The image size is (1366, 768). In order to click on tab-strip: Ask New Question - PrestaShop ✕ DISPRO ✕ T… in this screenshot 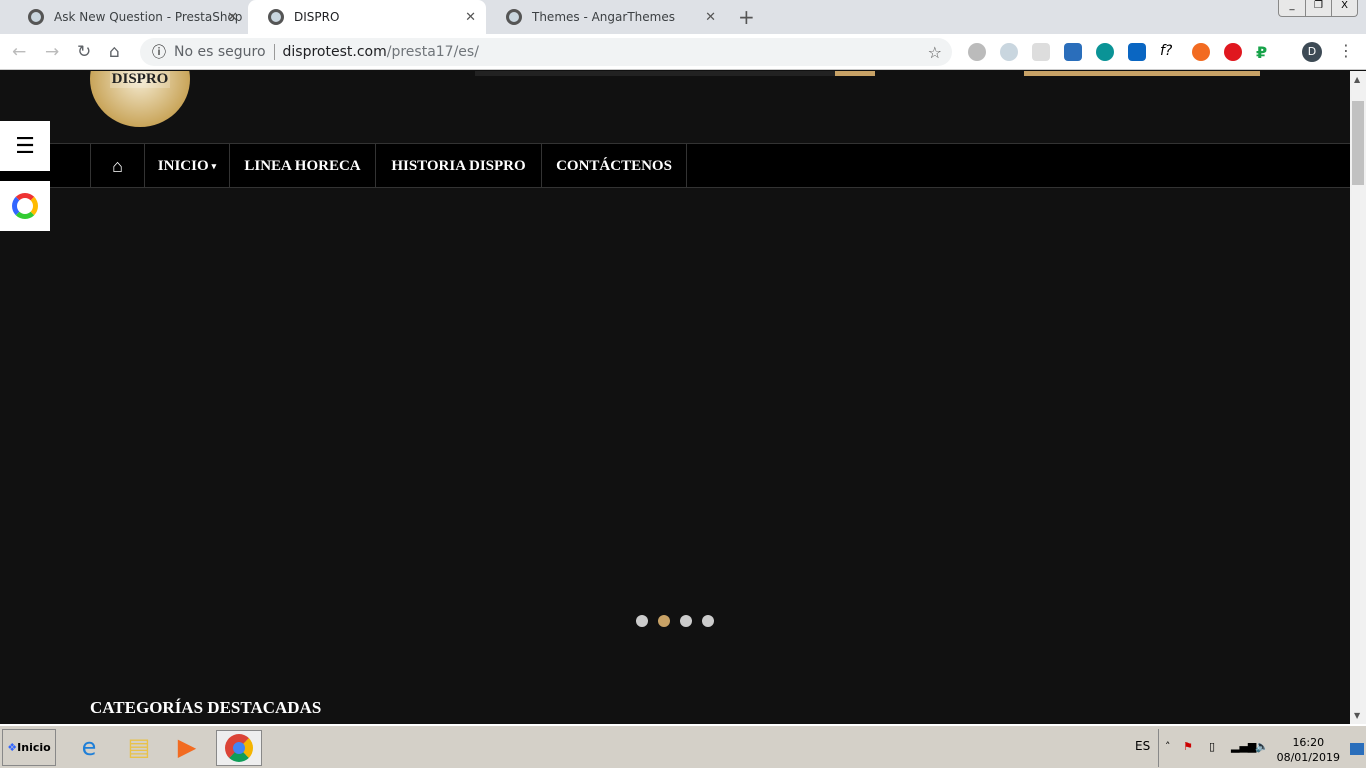, I will do `click(683, 17)`.